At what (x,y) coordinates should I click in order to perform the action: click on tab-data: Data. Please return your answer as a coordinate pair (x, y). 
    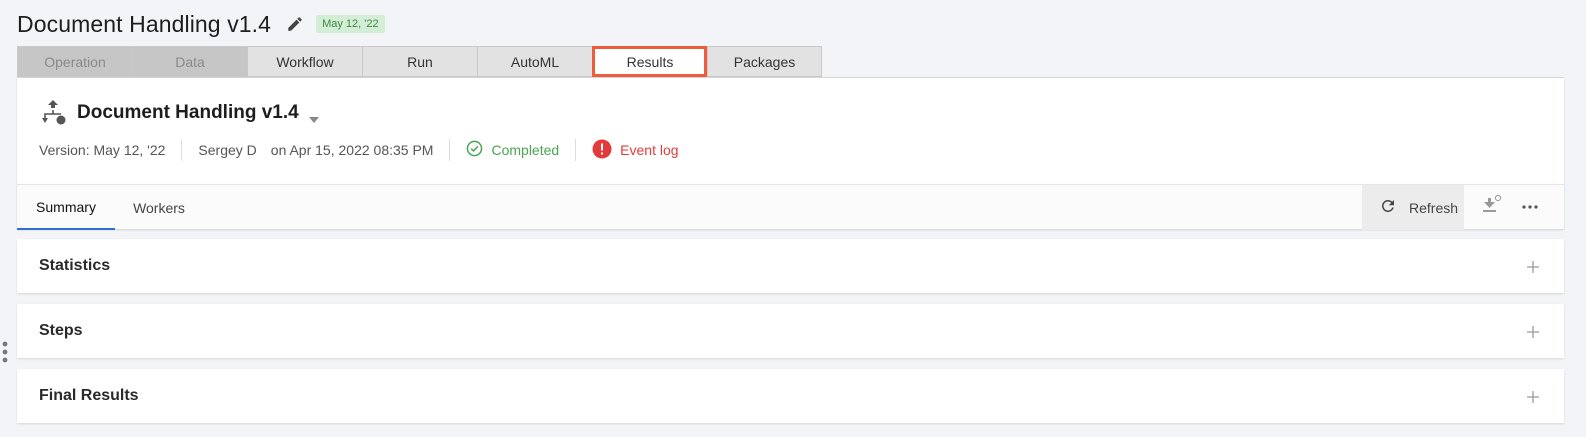
    Looking at the image, I should click on (189, 61).